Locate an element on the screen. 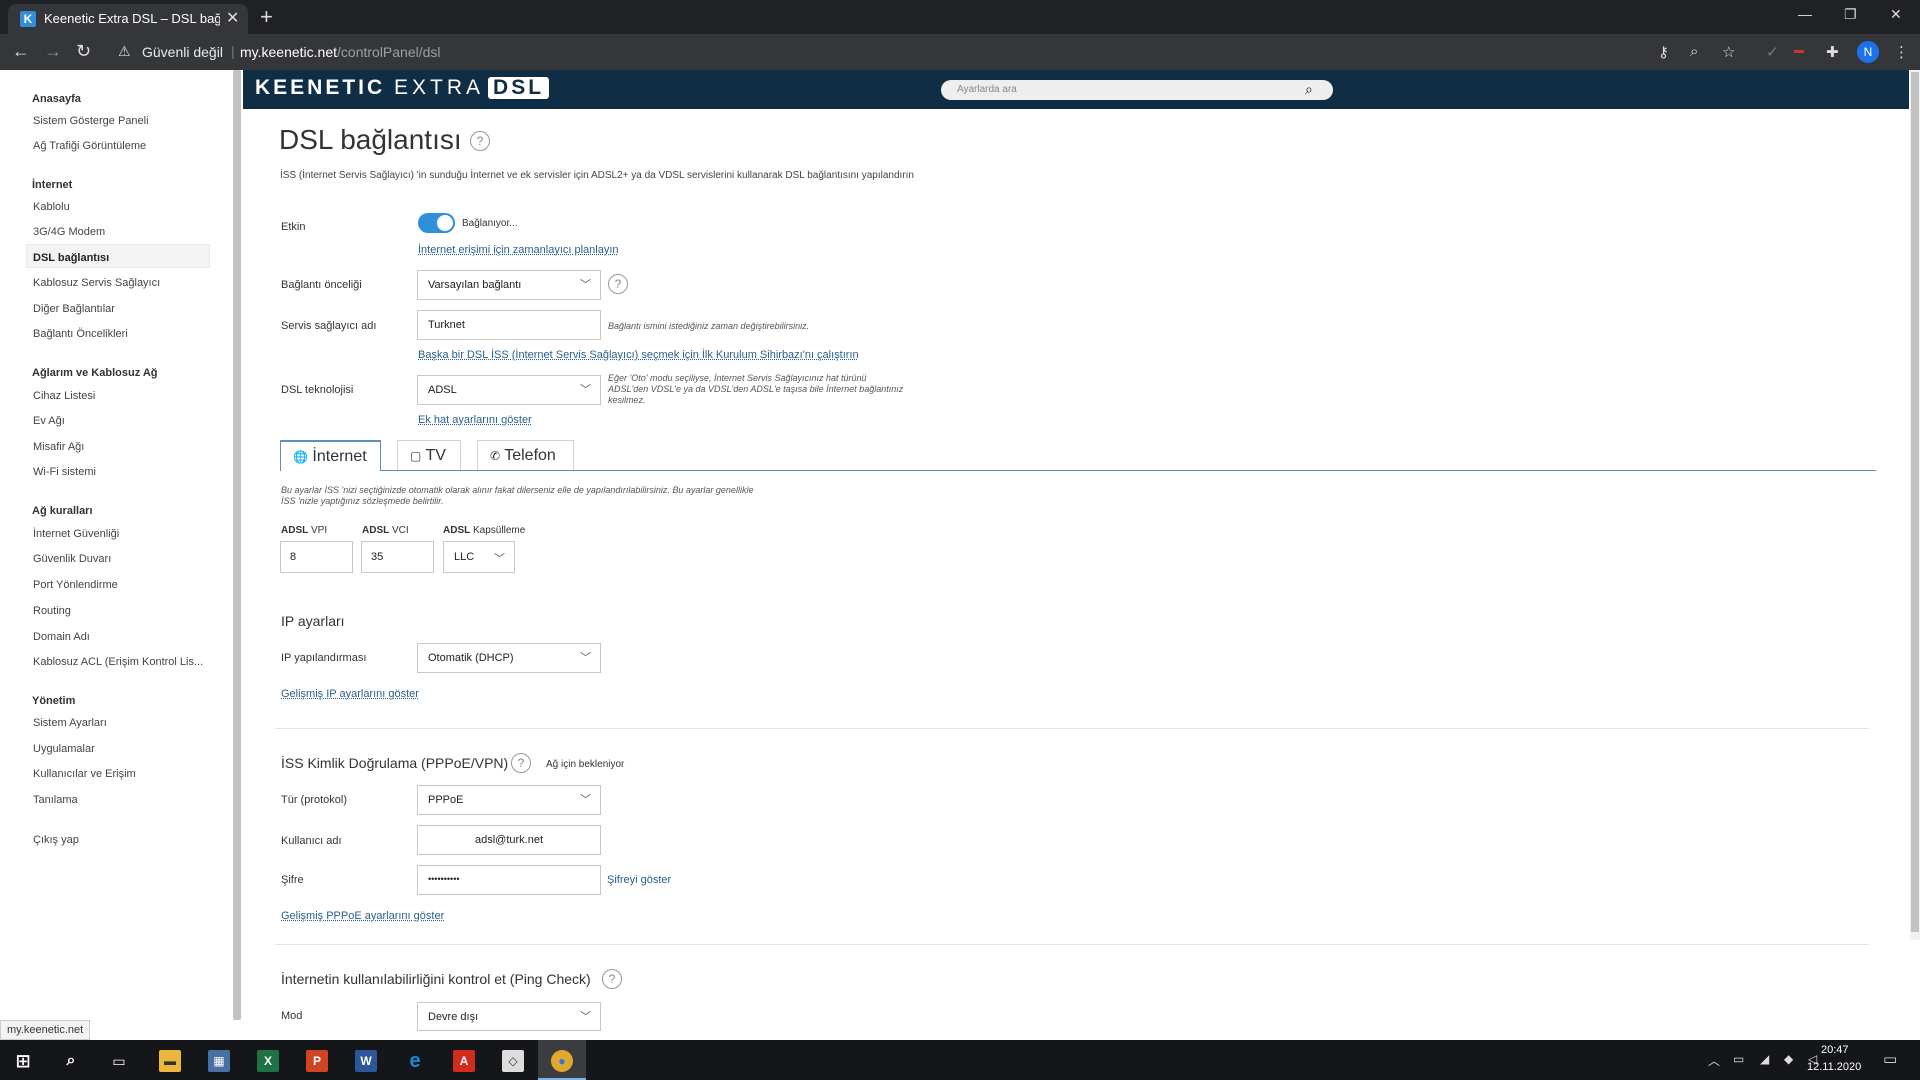 The width and height of the screenshot is (1920, 1080). main-scrollbar-thumb is located at coordinates (1915, 502).